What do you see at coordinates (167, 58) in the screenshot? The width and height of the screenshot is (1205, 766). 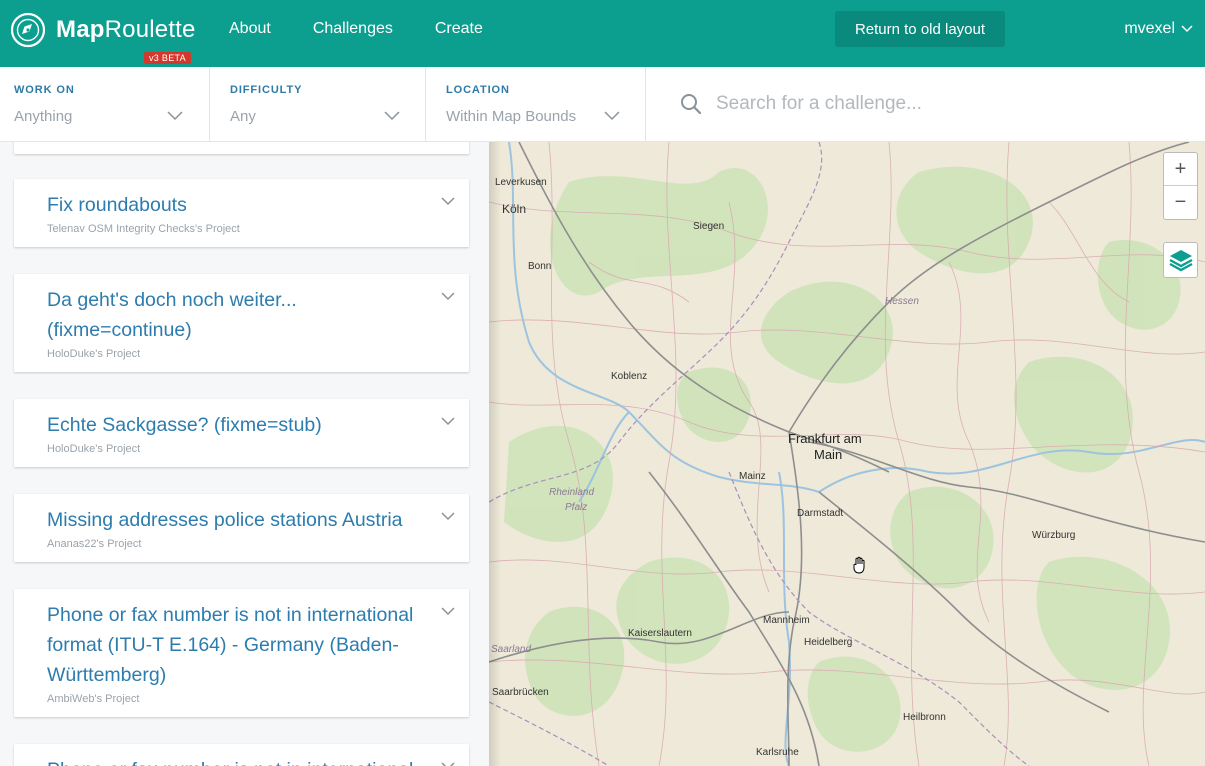 I see `beta-badge: v3 BETA` at bounding box center [167, 58].